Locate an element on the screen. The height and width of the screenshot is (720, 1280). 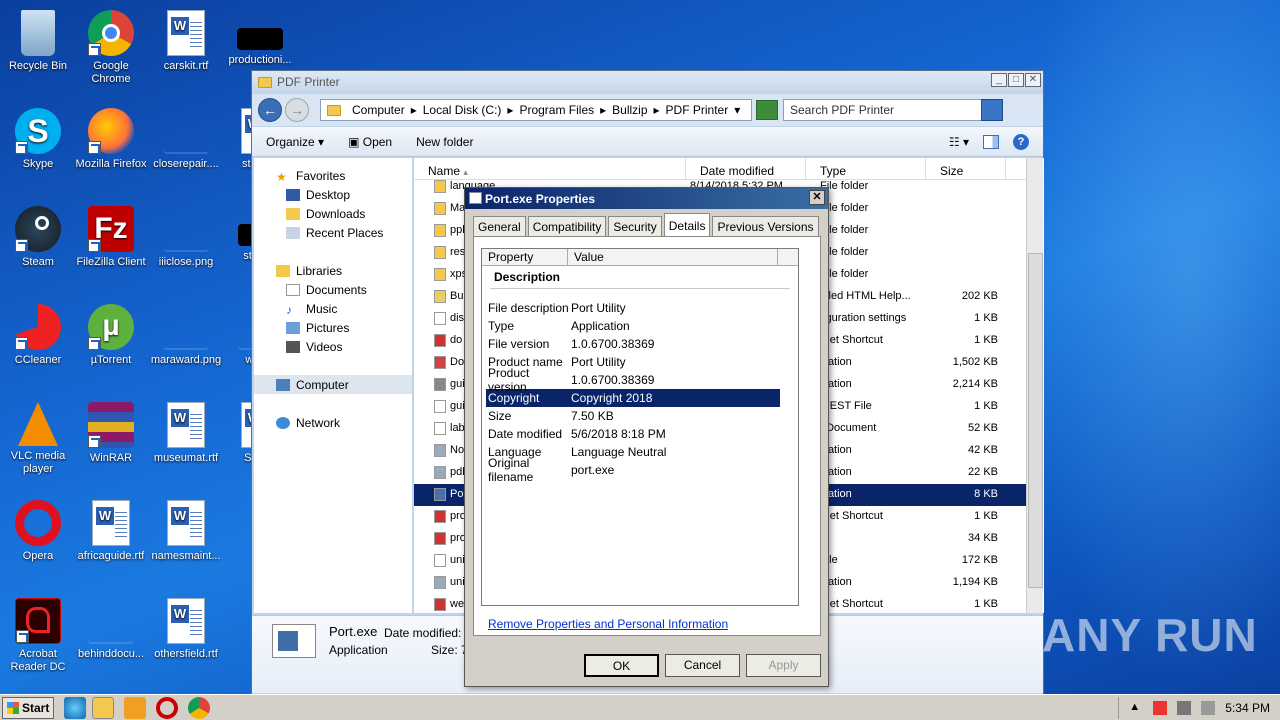
property-row: File description Port Utility is located at coordinates (633, 308).